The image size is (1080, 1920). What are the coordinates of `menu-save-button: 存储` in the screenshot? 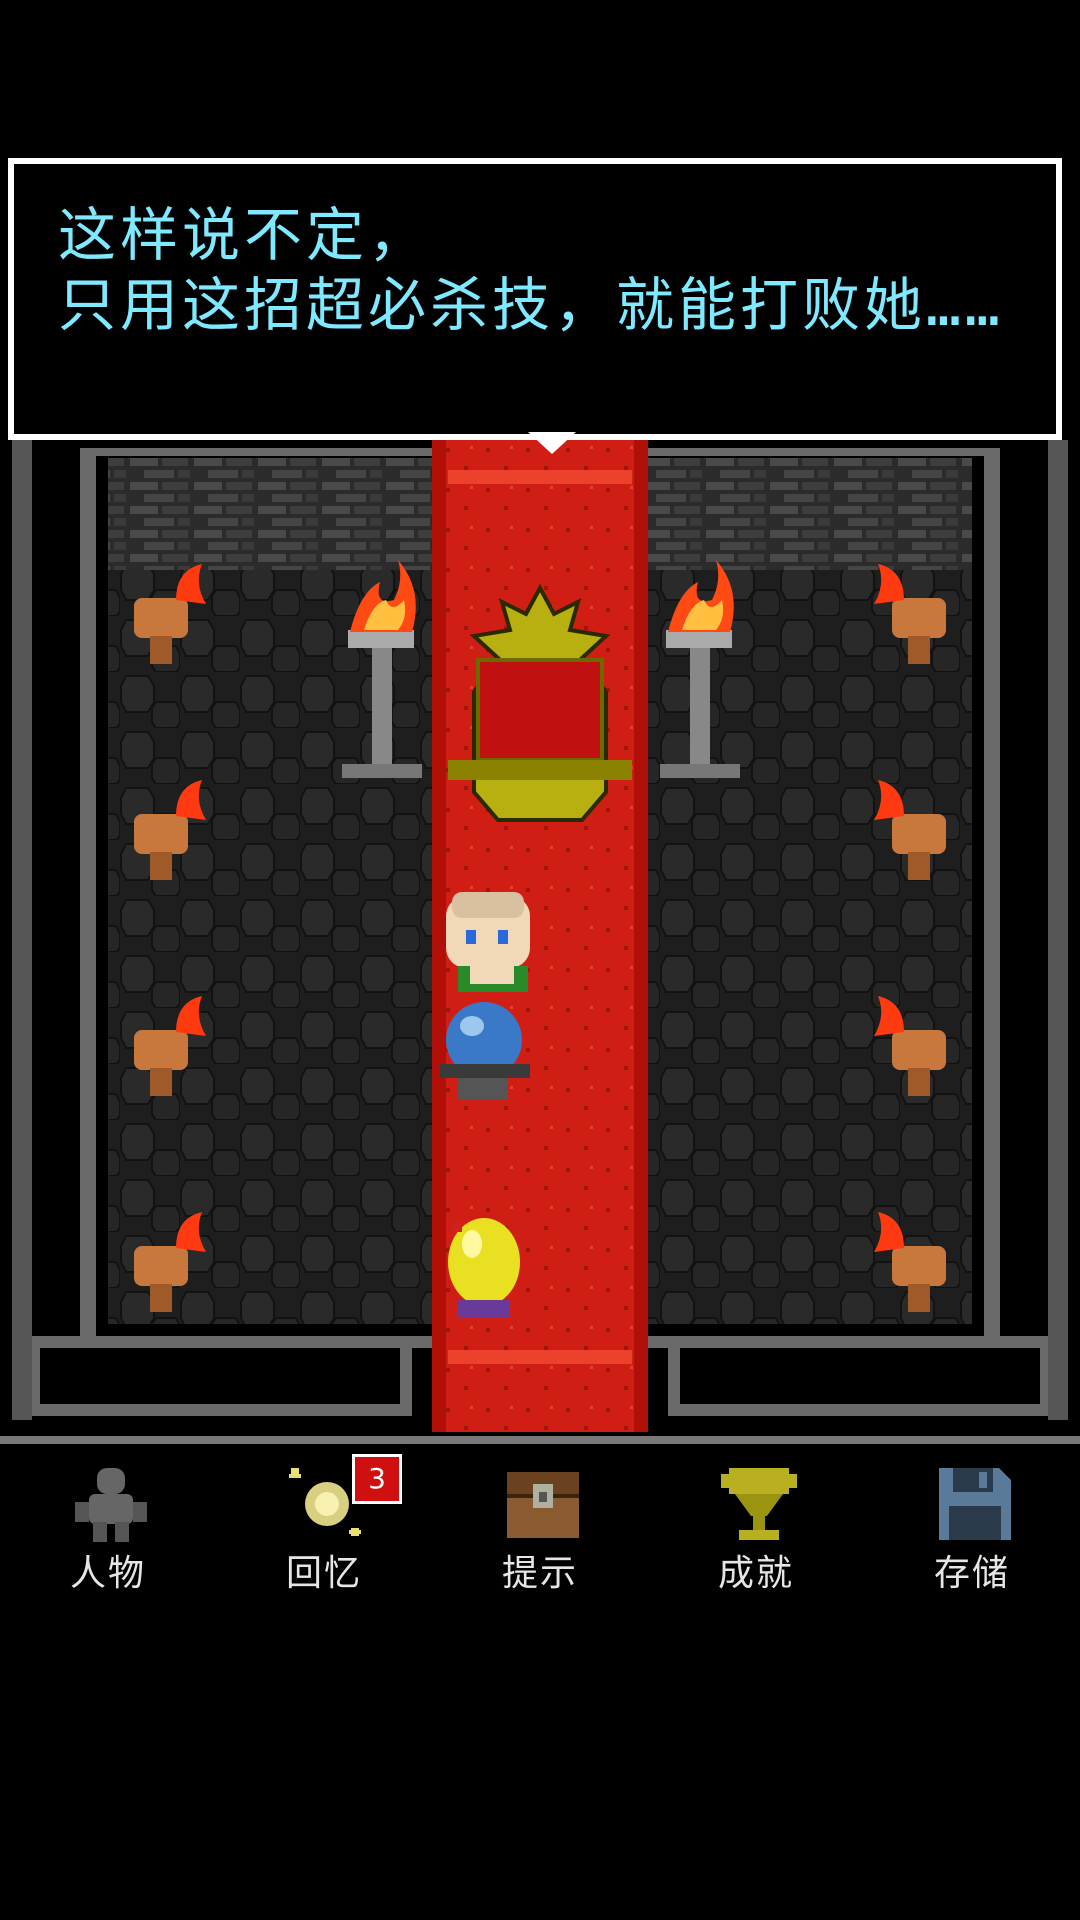 It's located at (972, 1534).